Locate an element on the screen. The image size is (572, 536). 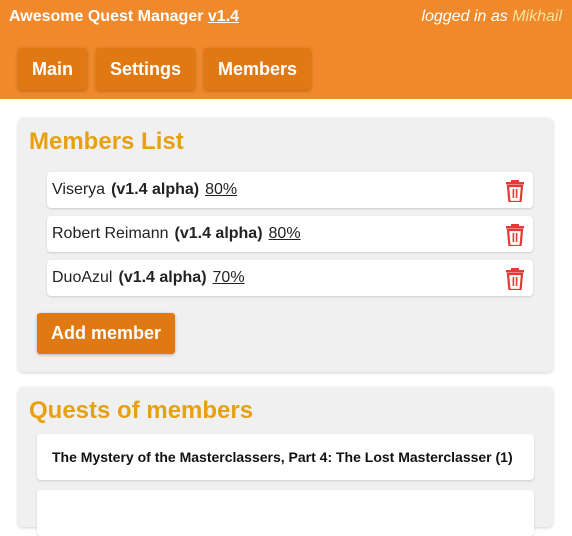
member-row: DuoAzul (v1.4 alpha) 70% is located at coordinates (290, 278).